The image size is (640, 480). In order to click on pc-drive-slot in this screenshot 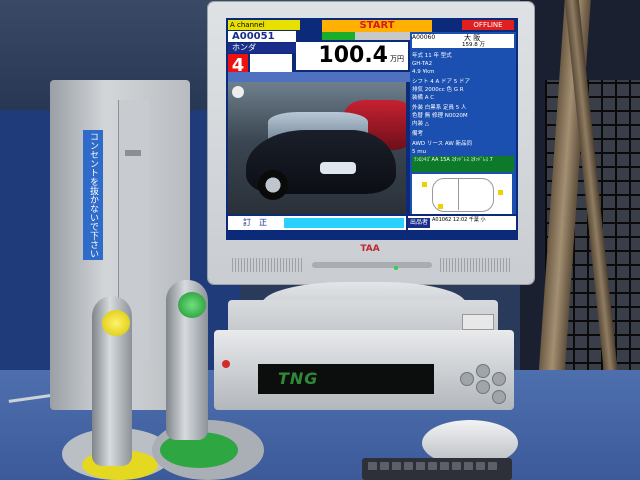, I will do `click(133, 153)`.